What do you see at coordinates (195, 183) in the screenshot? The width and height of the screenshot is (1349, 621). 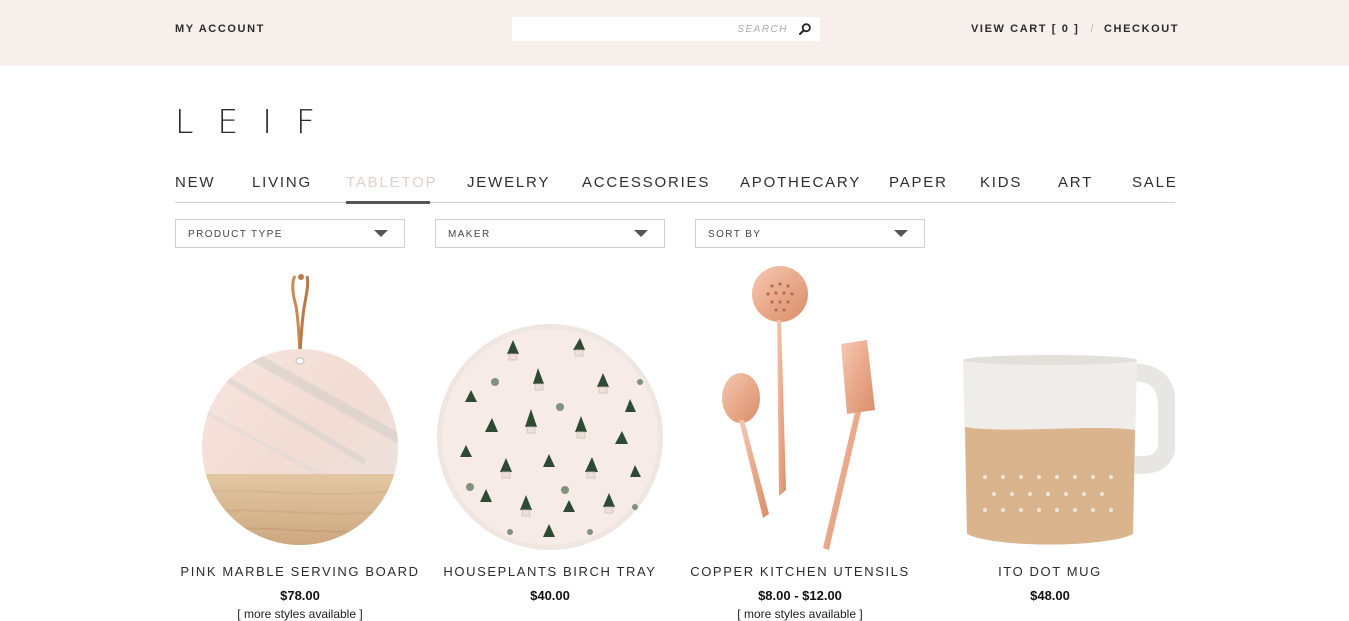 I see `nav-item-new: NEW` at bounding box center [195, 183].